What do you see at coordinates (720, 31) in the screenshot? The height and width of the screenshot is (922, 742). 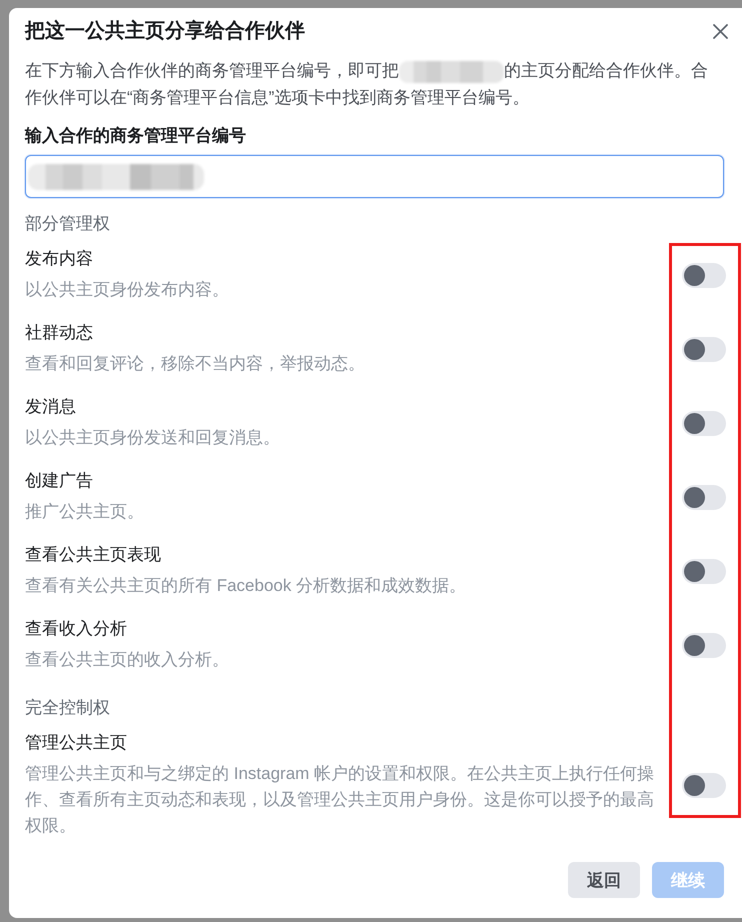 I see `close-icon` at bounding box center [720, 31].